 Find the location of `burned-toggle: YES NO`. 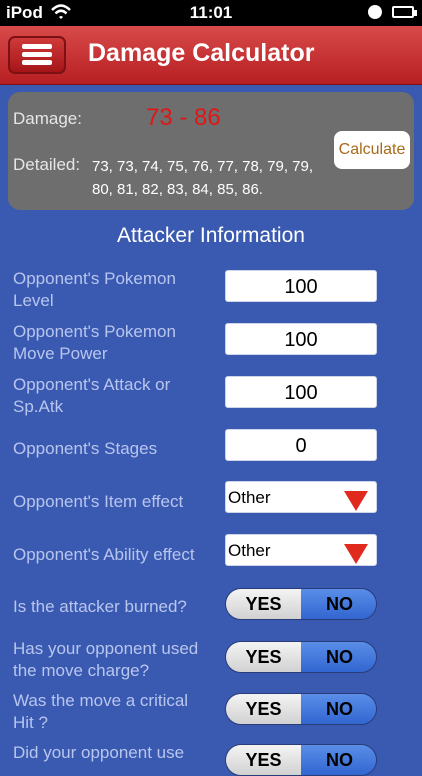

burned-toggle: YES NO is located at coordinates (301, 604).